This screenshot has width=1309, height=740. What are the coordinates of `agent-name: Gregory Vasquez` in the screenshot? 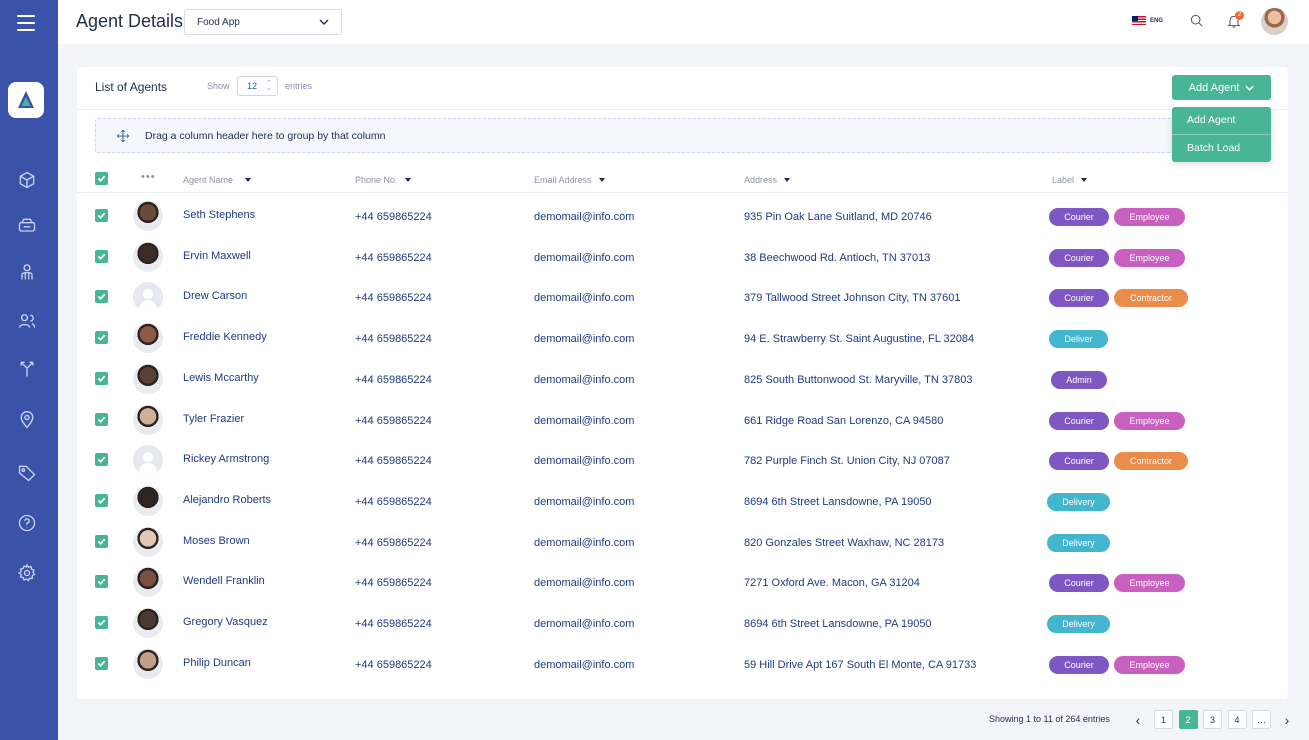 It's located at (225, 622).